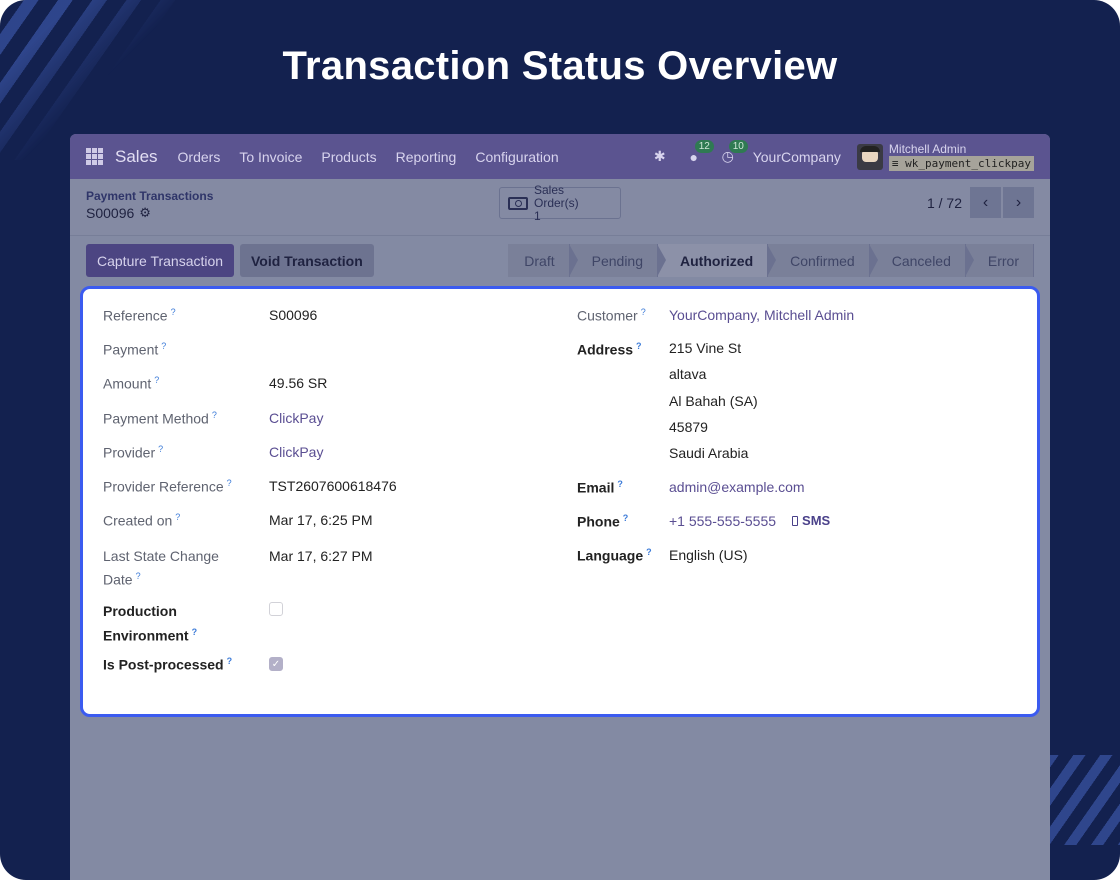 Image resolution: width=1120 pixels, height=880 pixels. Describe the element at coordinates (328, 358) in the screenshot. I see `field-payment: Payment?` at that location.